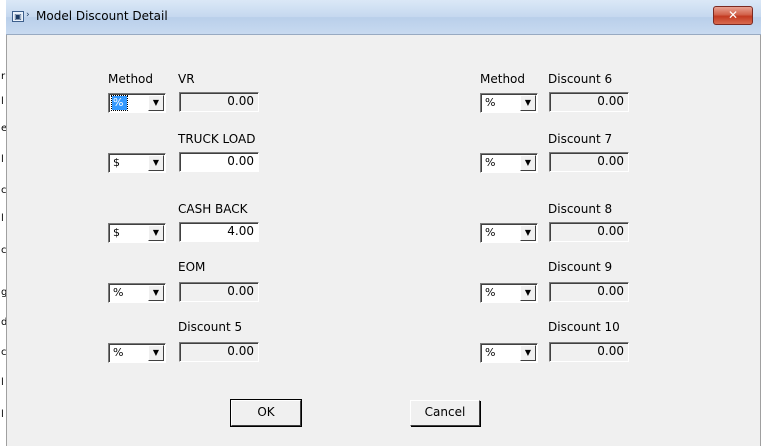  Describe the element at coordinates (580, 209) in the screenshot. I see `discount-label-8: Discount 8` at that location.